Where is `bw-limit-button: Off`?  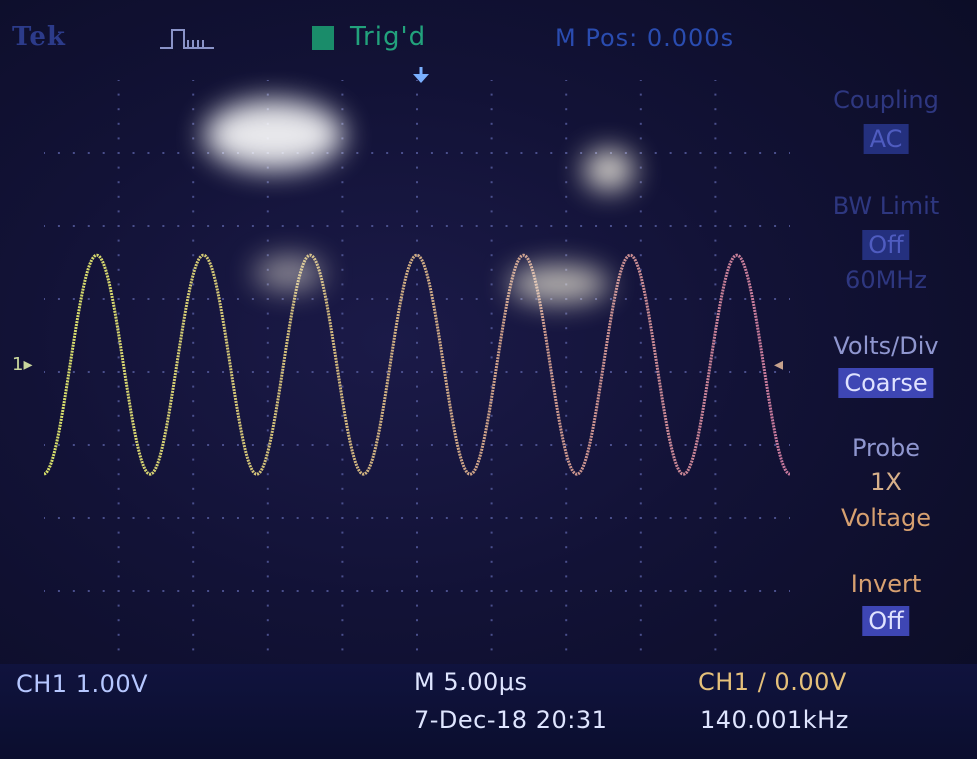
bw-limit-button: Off is located at coordinates (886, 245).